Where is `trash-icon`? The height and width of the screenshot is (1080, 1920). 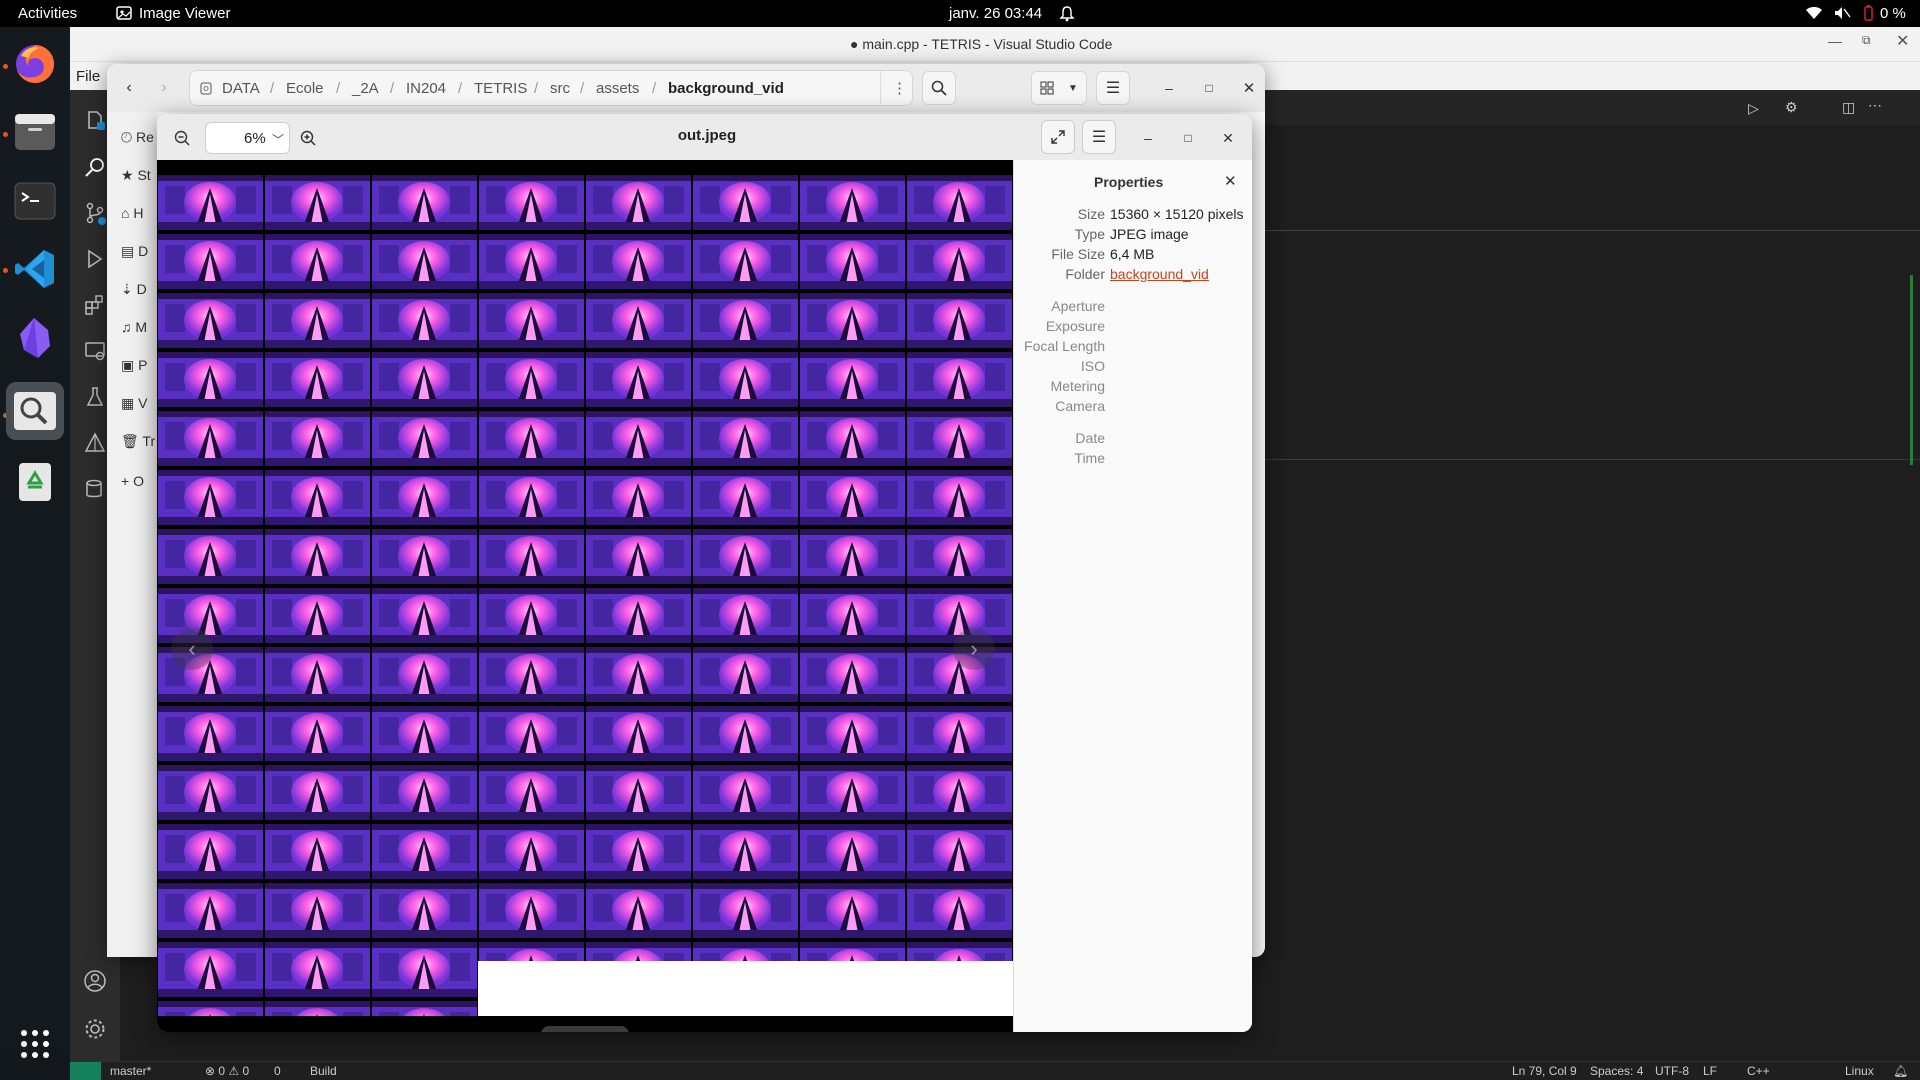 trash-icon is located at coordinates (35, 481).